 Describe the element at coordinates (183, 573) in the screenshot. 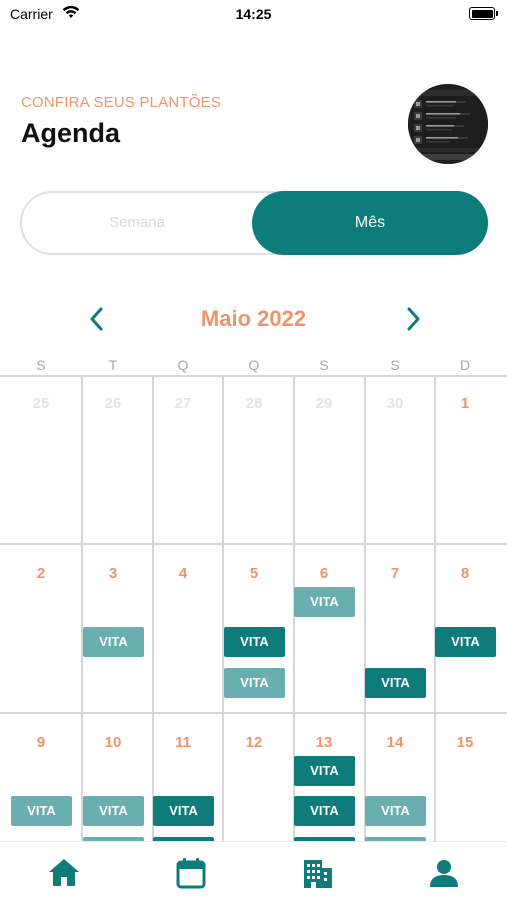

I see `day-number: 4` at that location.